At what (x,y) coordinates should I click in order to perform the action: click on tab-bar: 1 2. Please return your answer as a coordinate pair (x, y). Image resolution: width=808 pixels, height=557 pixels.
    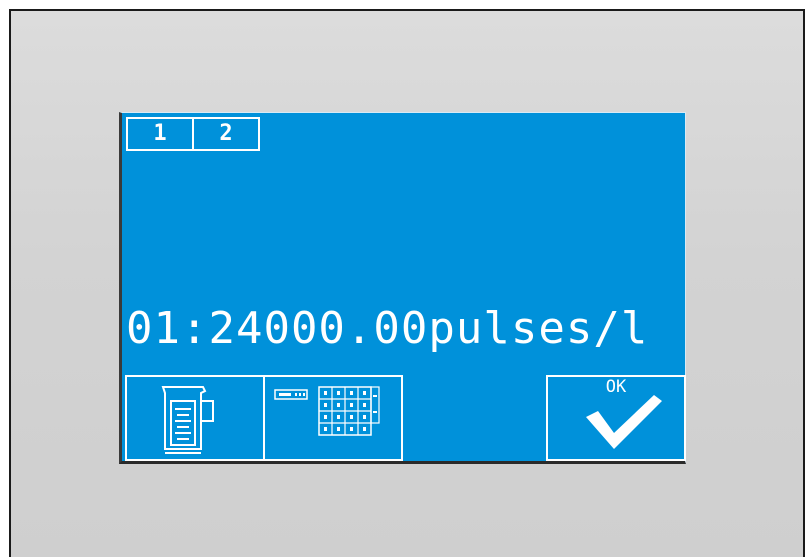
    Looking at the image, I should click on (193, 135).